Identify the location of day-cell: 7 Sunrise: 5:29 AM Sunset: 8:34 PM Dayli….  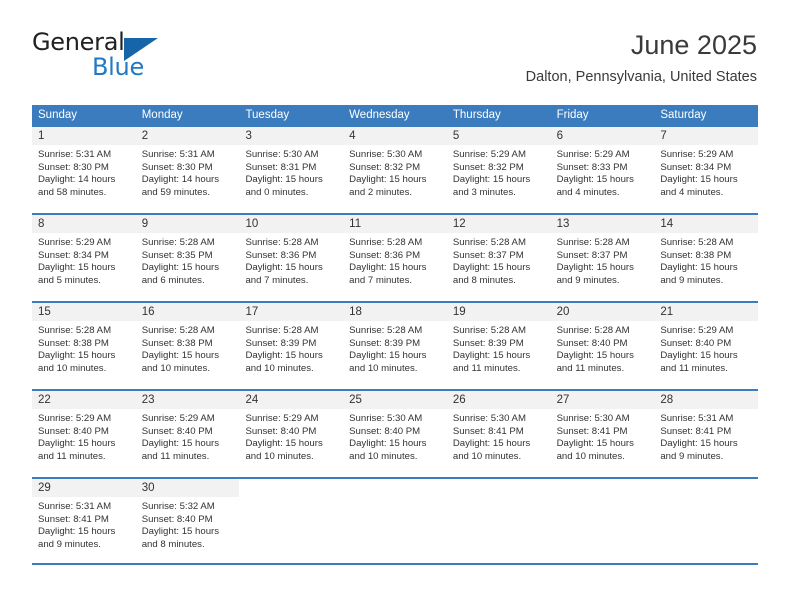
(706, 170).